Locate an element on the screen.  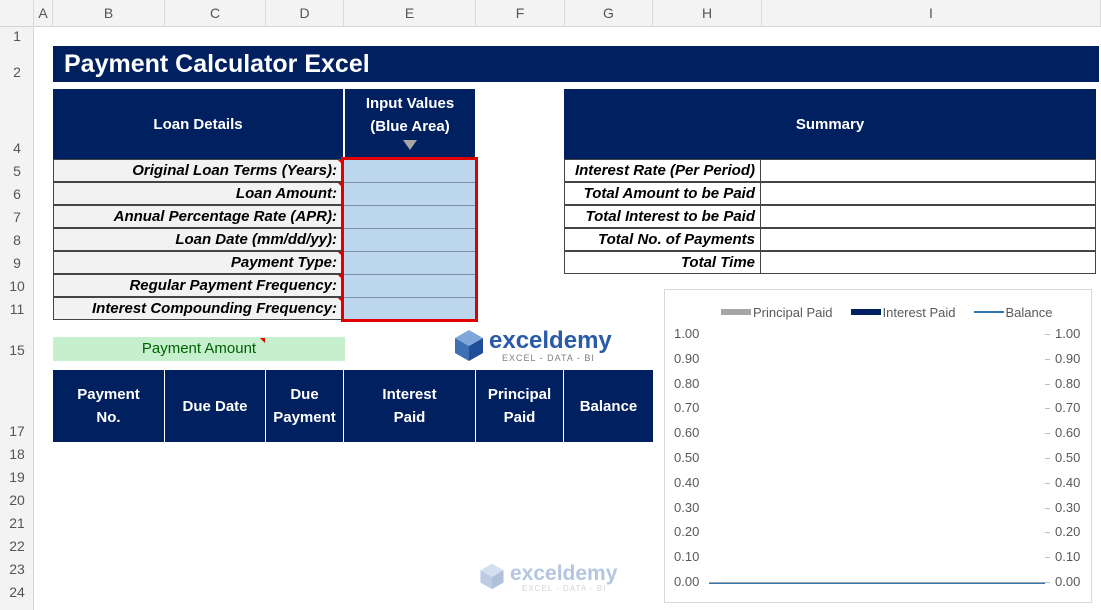
column-header-e: E is located at coordinates (410, 13).